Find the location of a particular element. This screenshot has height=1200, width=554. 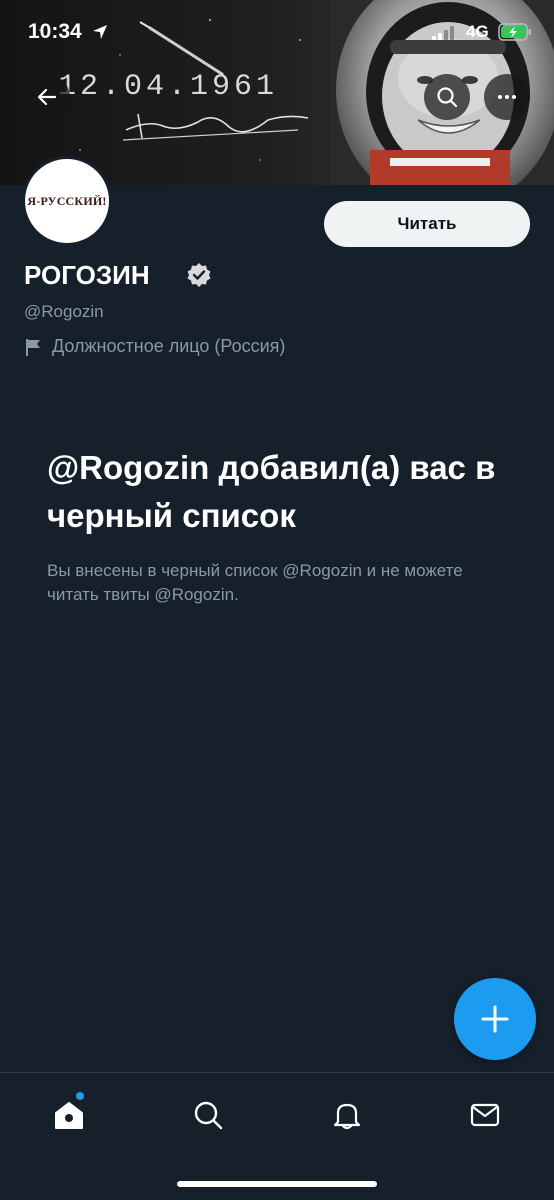

home-indicator is located at coordinates (277, 1184).